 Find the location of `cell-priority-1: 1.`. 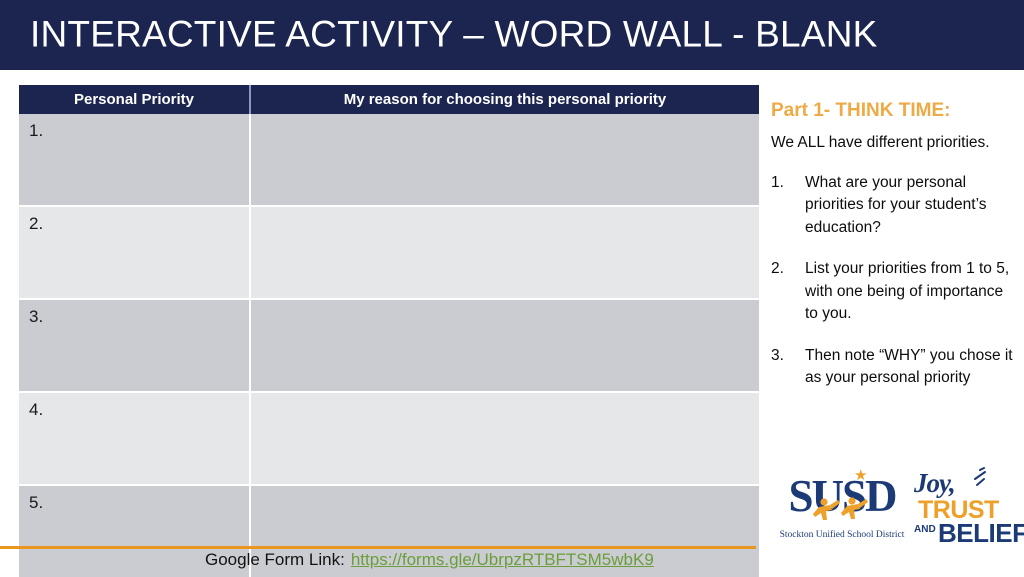

cell-priority-1: 1. is located at coordinates (135, 160).